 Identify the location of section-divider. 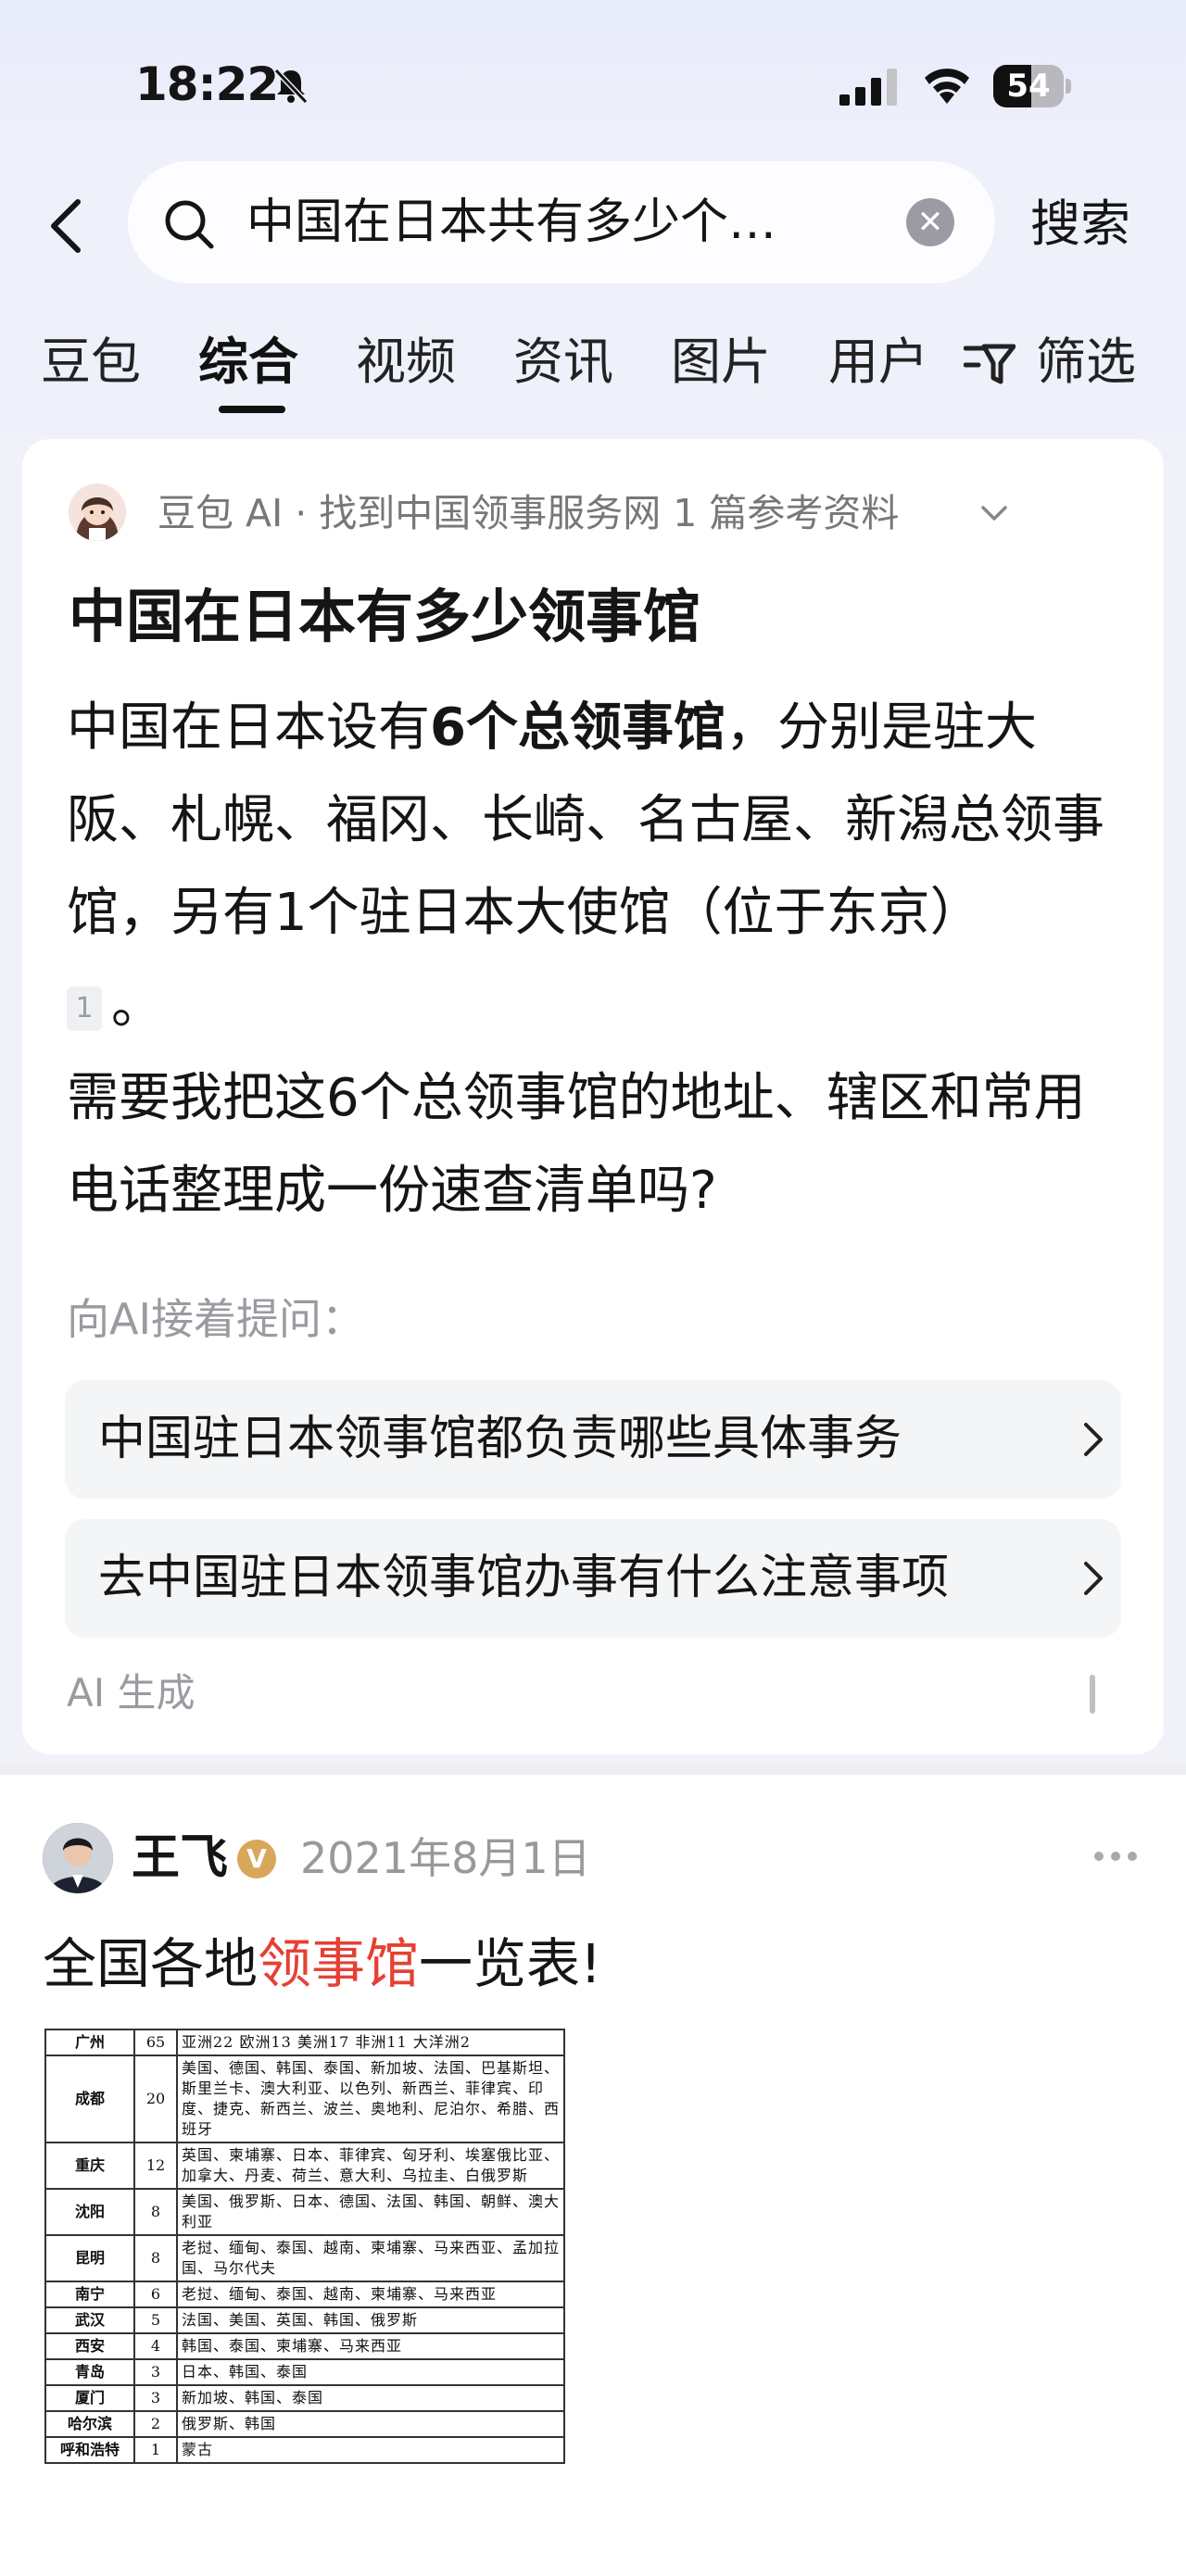
(593, 1769).